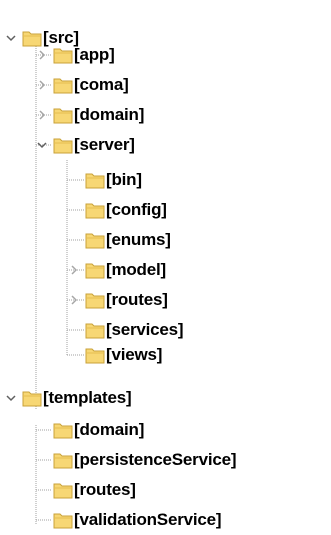 The image size is (331, 535). What do you see at coordinates (136, 209) in the screenshot?
I see `tree-node-label: [config]` at bounding box center [136, 209].